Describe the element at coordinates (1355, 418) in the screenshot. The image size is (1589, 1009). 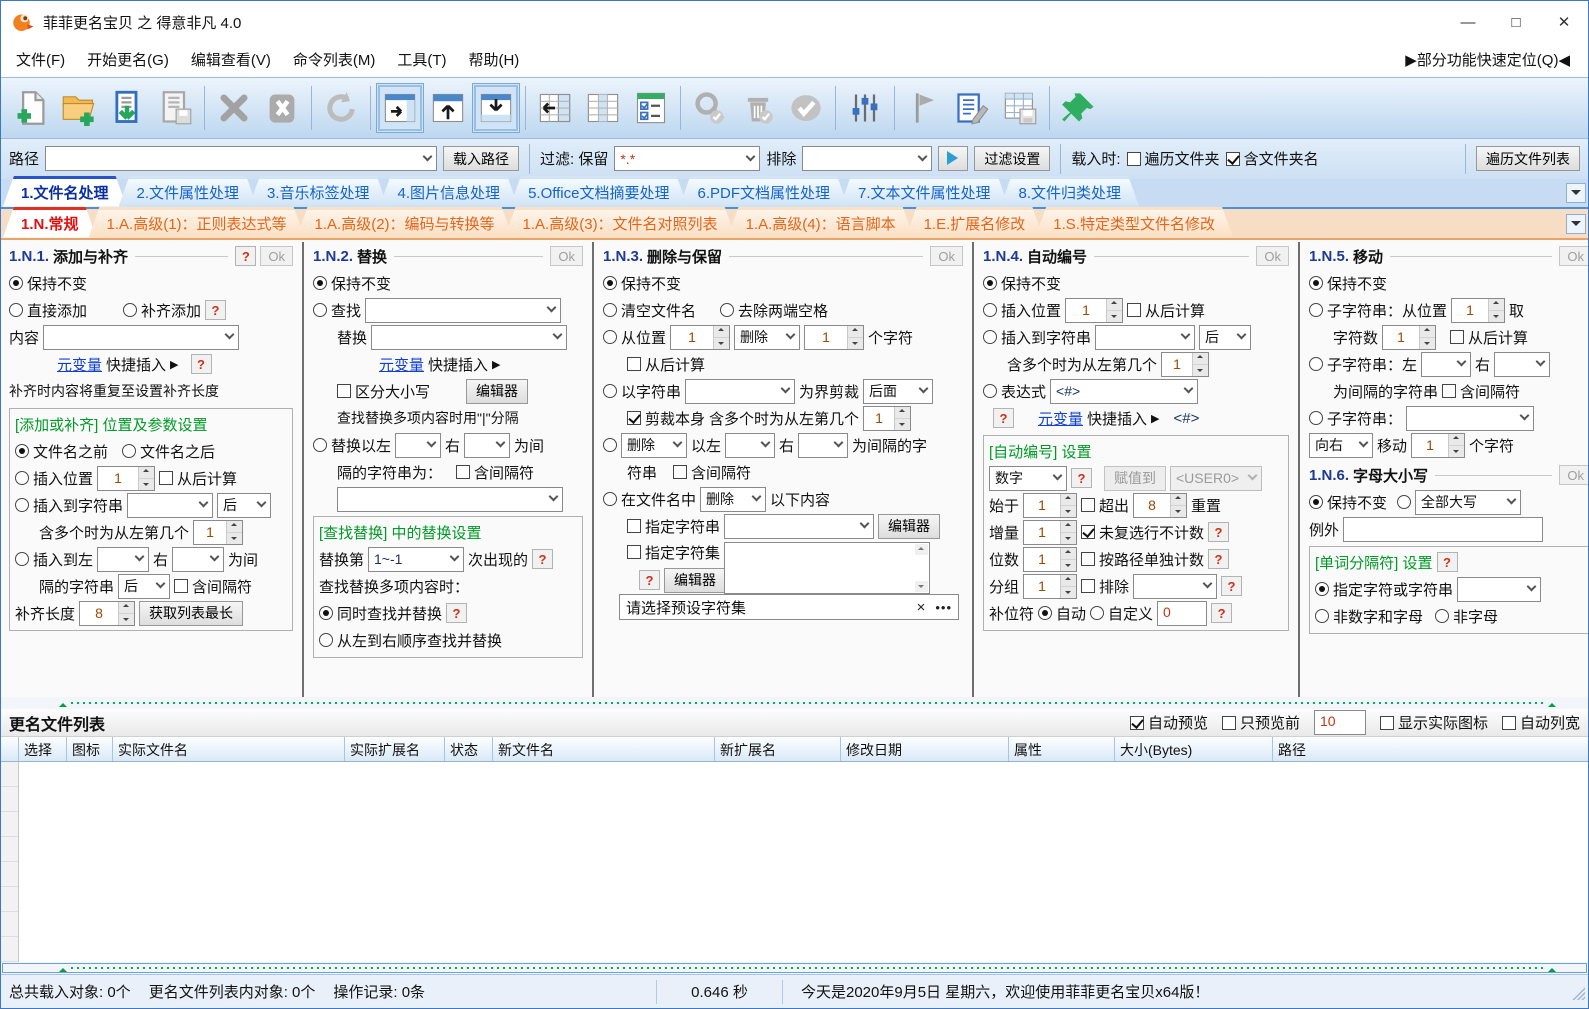
I see `radio-option: 子字符串：` at that location.